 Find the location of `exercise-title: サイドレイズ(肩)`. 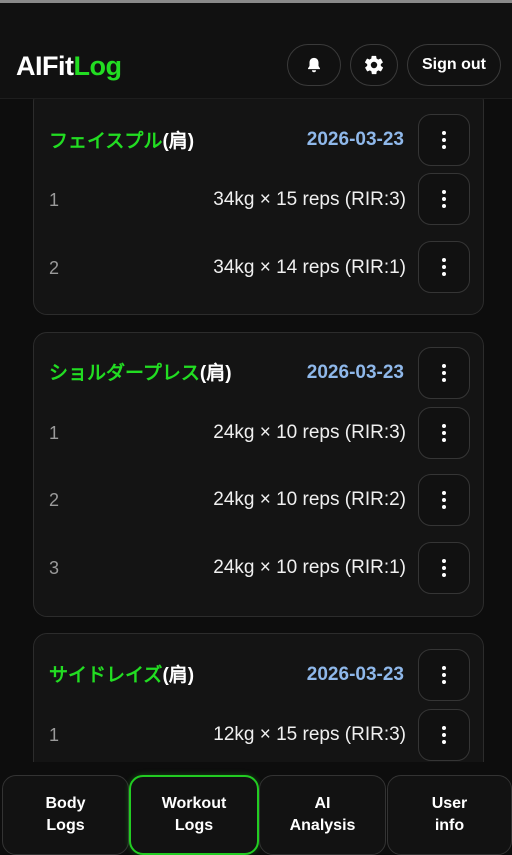

exercise-title: サイドレイズ(肩) is located at coordinates (121, 676).